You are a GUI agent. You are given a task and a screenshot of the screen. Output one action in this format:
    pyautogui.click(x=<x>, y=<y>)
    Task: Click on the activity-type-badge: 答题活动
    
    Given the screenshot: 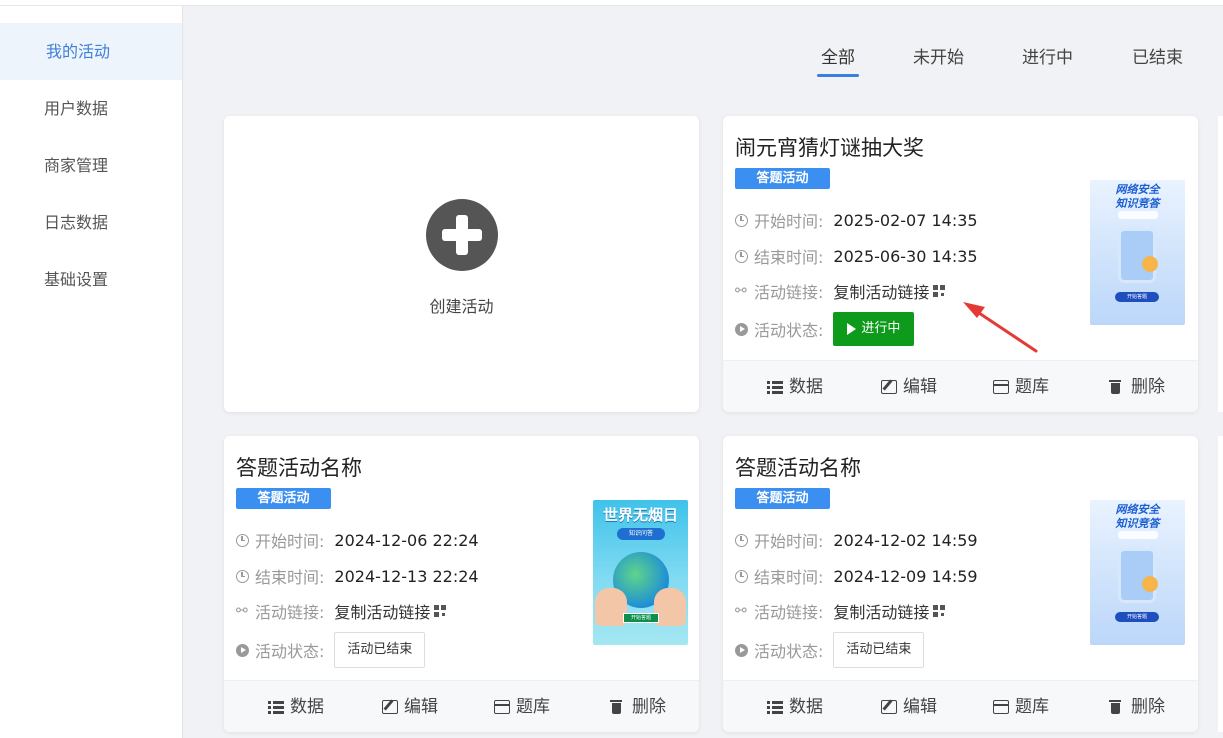 What is the action you would take?
    pyautogui.click(x=782, y=498)
    